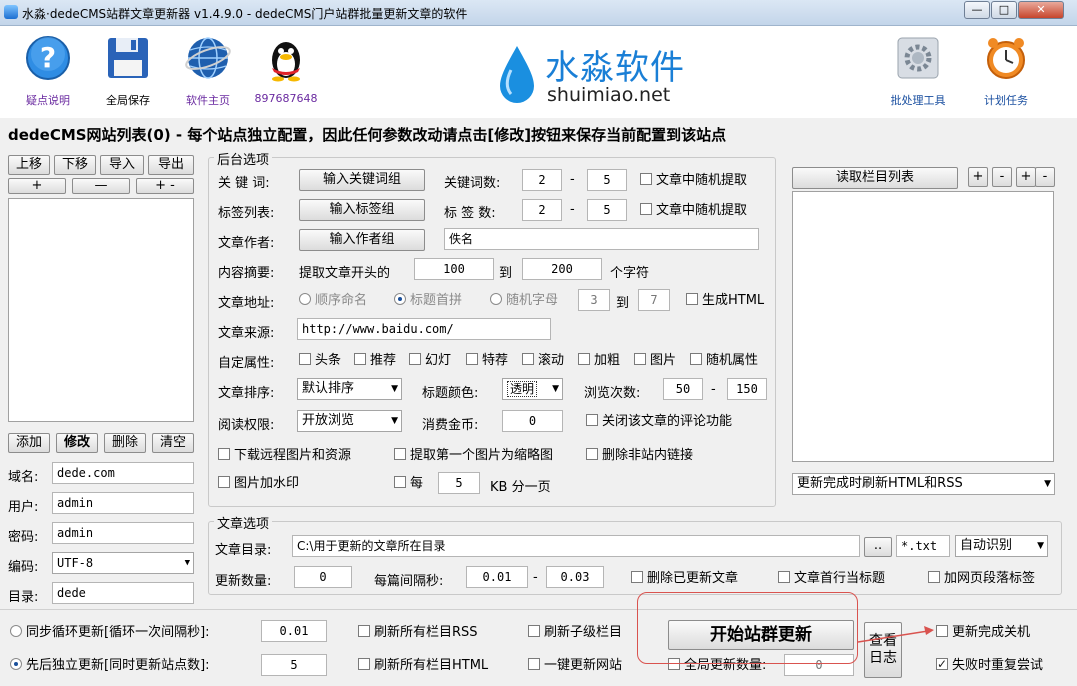 This screenshot has height=686, width=1077. I want to click on keyword-min-input: 2, so click(542, 180).